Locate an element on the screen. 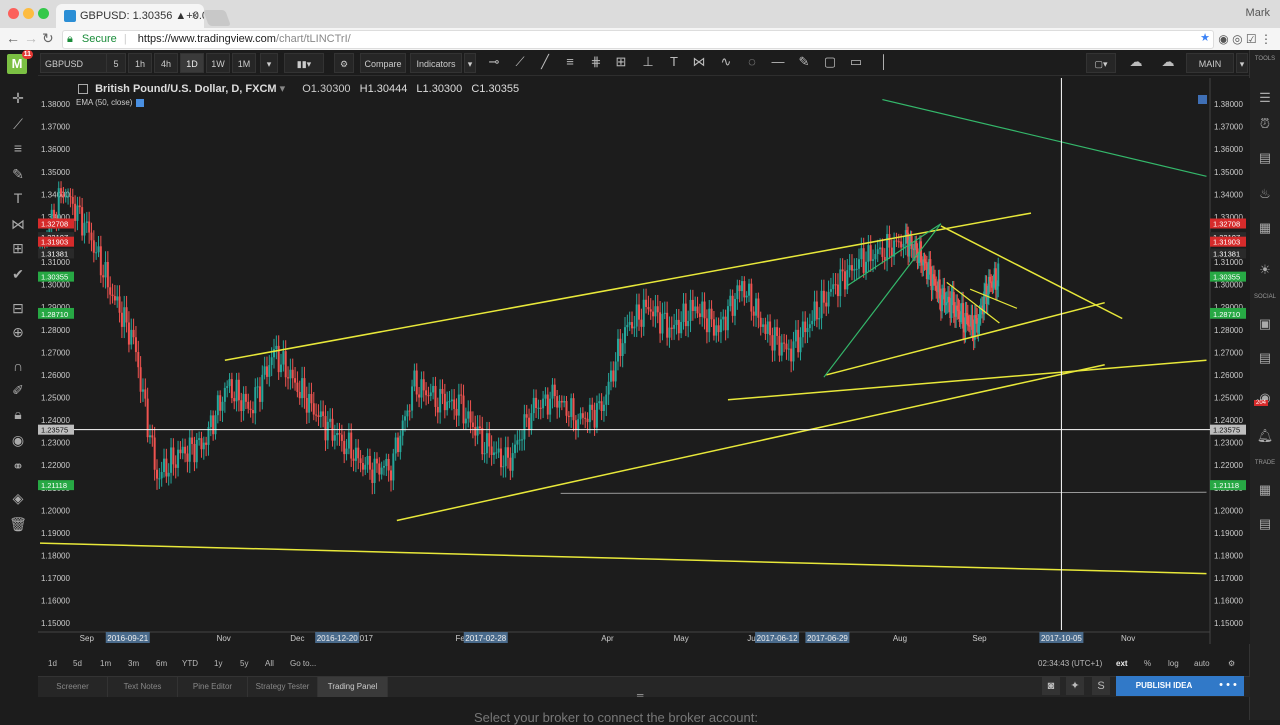 The width and height of the screenshot is (1280, 725). tab-close-button: × is located at coordinates (195, 16).